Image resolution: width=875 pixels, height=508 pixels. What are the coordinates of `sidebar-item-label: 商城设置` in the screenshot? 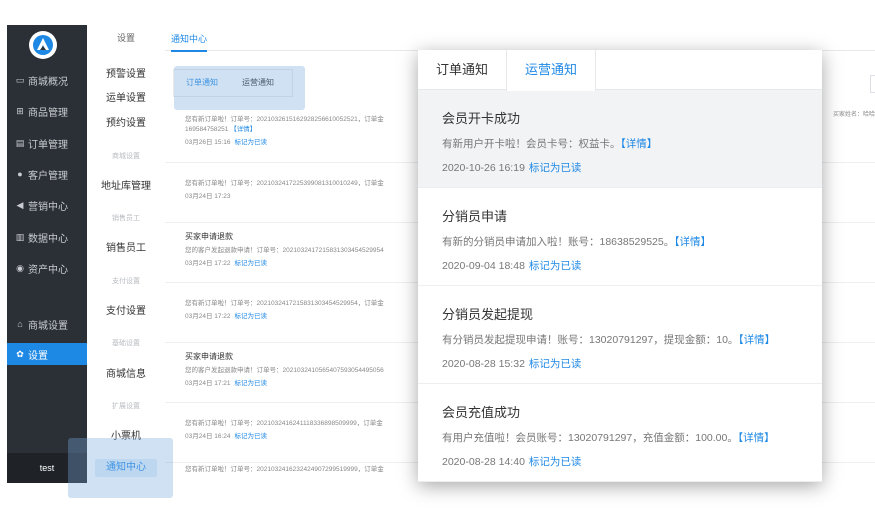 It's located at (48, 326).